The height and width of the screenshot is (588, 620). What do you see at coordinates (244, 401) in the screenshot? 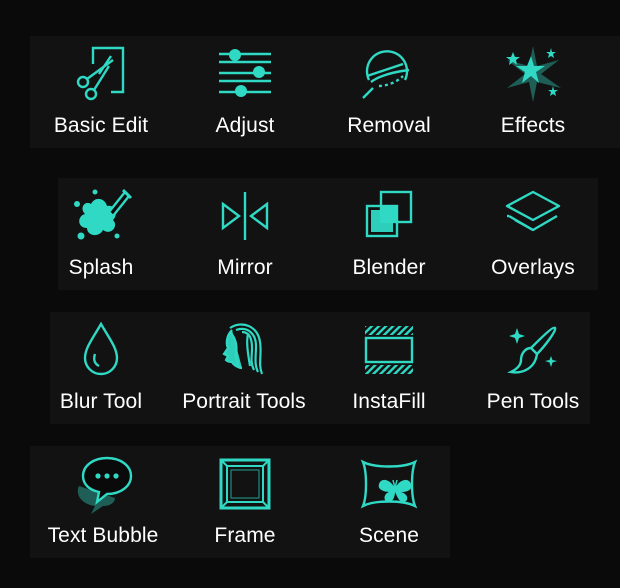
I see `tool-label: Portrait Tools` at bounding box center [244, 401].